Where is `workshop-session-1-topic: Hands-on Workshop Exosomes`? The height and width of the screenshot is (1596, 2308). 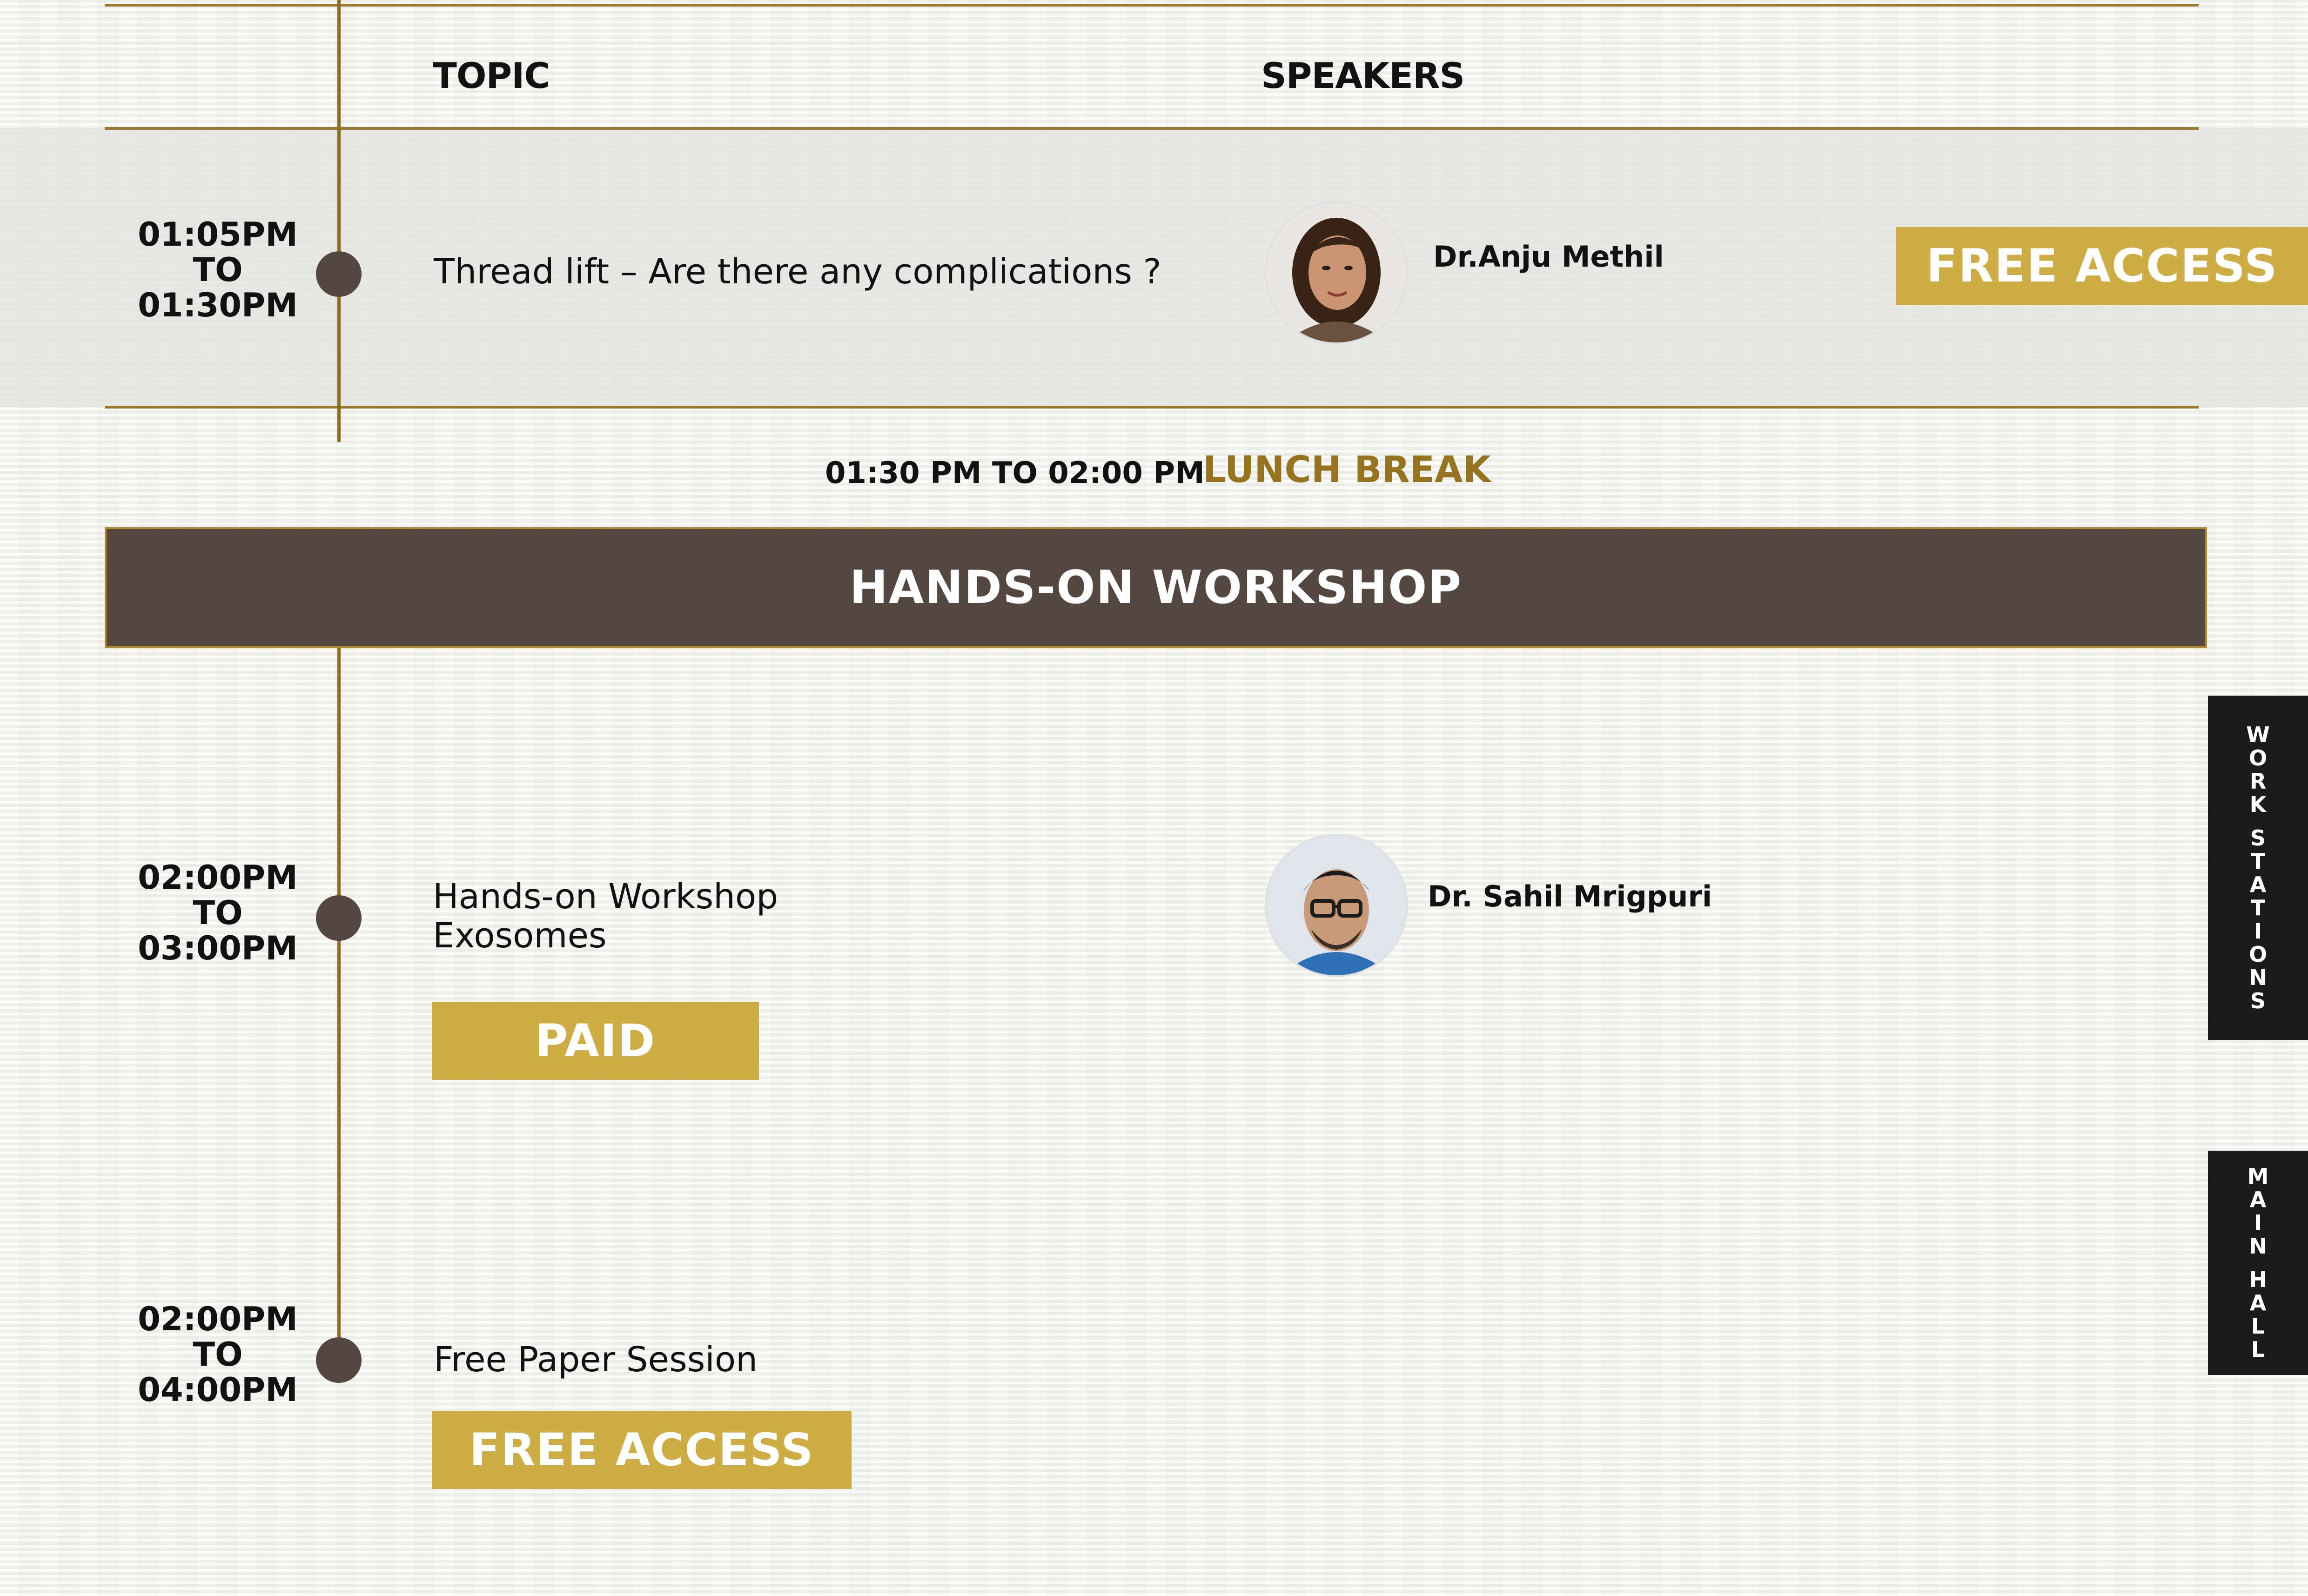
workshop-session-1-topic: Hands-on Workshop Exosomes is located at coordinates (606, 916).